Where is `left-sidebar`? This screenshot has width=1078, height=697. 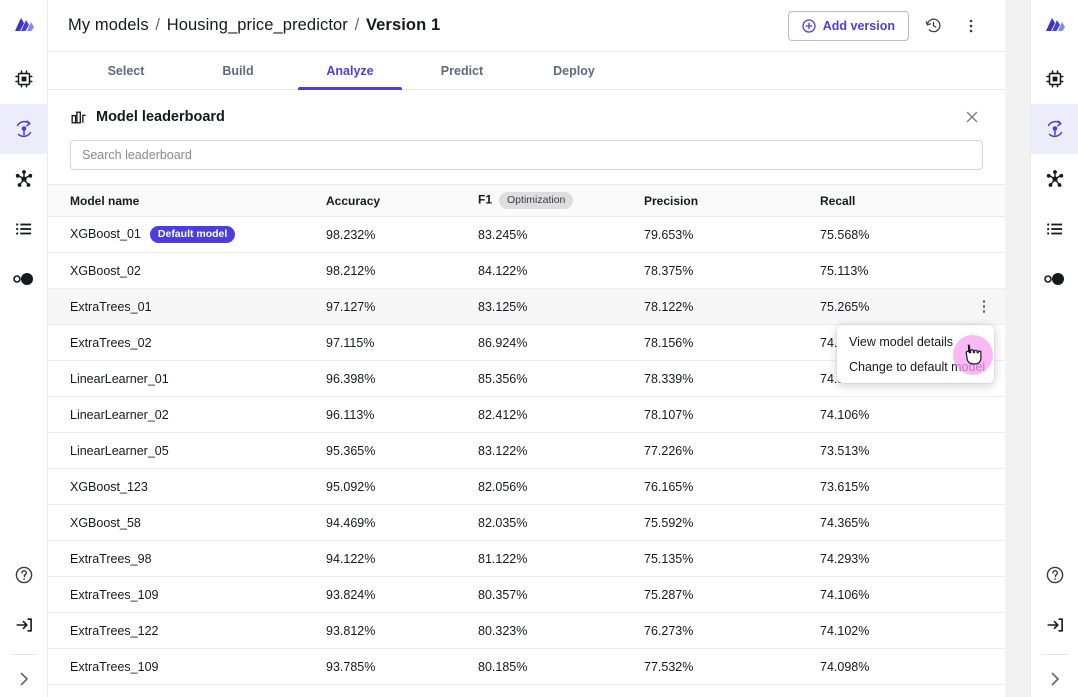 left-sidebar is located at coordinates (24, 348).